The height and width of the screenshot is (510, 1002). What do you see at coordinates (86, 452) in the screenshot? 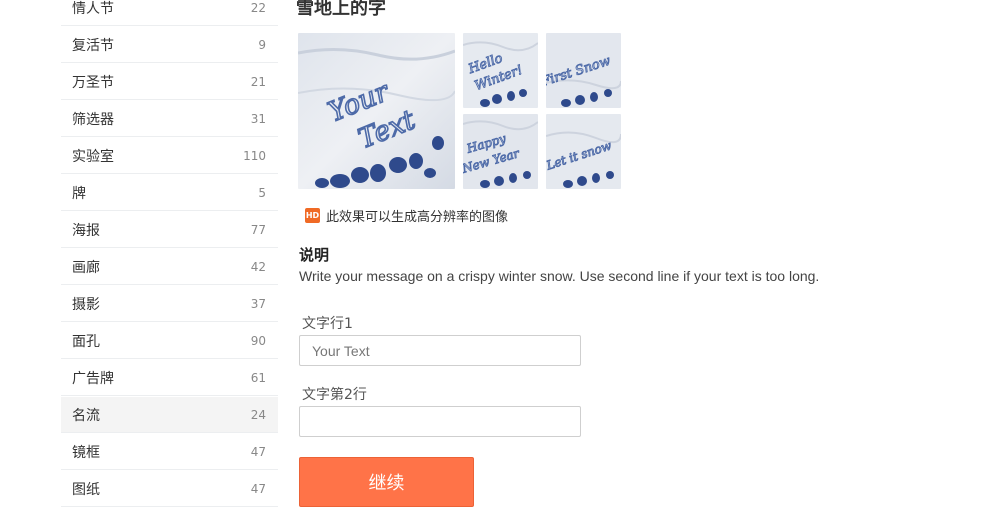
I see `sidebar-item-label: 镜框` at bounding box center [86, 452].